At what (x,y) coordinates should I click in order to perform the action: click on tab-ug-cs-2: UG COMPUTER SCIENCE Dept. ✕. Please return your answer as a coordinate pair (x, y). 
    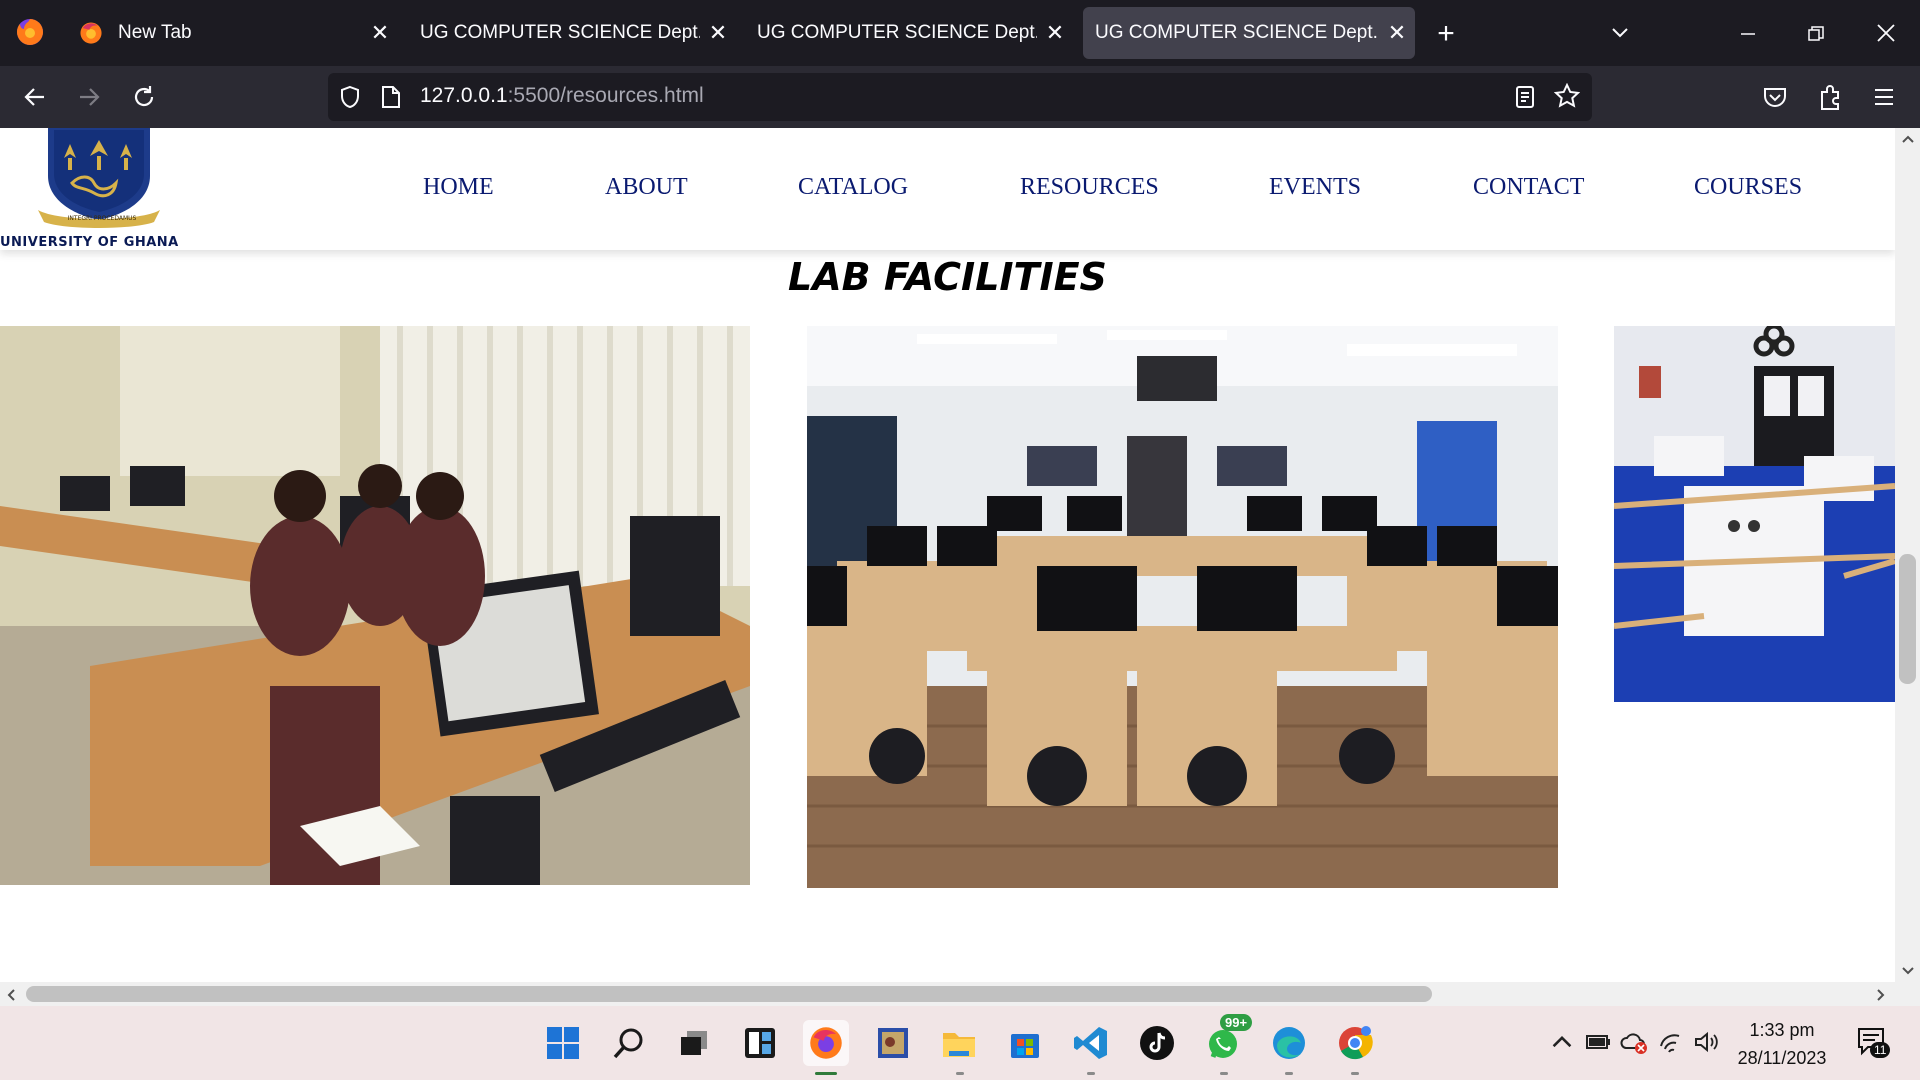
    Looking at the image, I should click on (907, 33).